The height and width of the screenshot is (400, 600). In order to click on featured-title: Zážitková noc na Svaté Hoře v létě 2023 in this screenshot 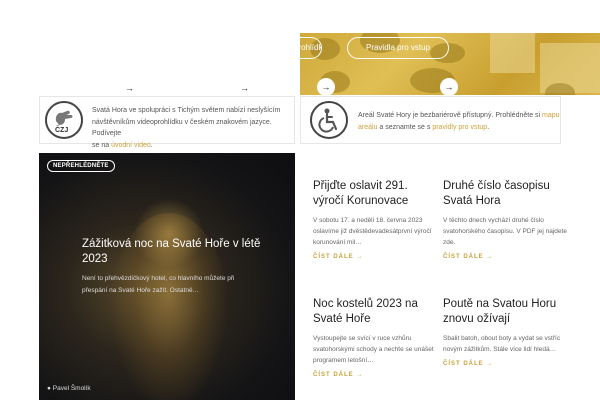, I will do `click(172, 252)`.